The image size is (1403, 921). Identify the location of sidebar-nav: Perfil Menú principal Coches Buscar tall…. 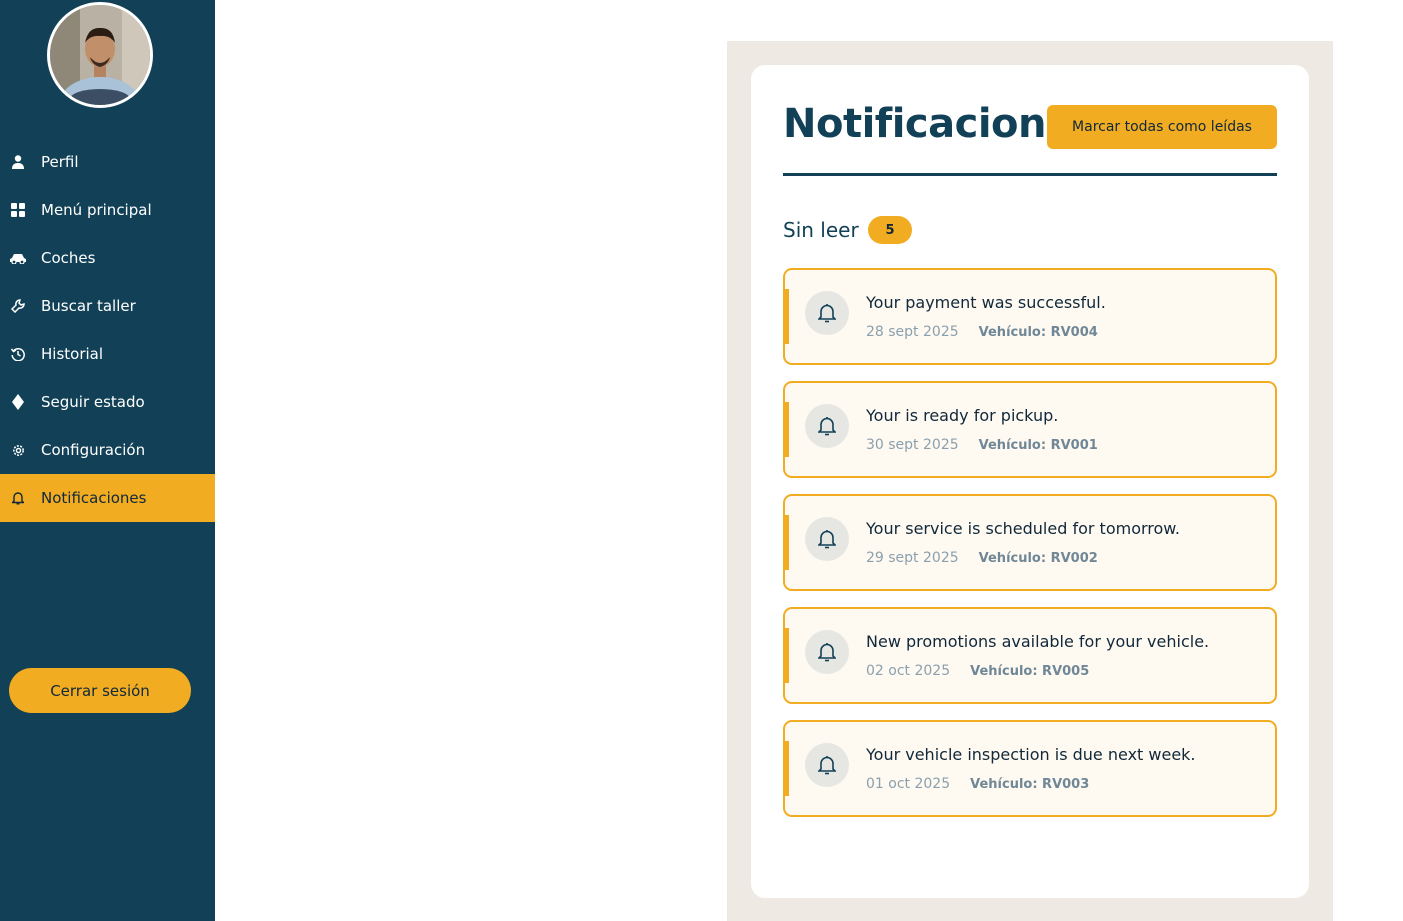
(107, 330).